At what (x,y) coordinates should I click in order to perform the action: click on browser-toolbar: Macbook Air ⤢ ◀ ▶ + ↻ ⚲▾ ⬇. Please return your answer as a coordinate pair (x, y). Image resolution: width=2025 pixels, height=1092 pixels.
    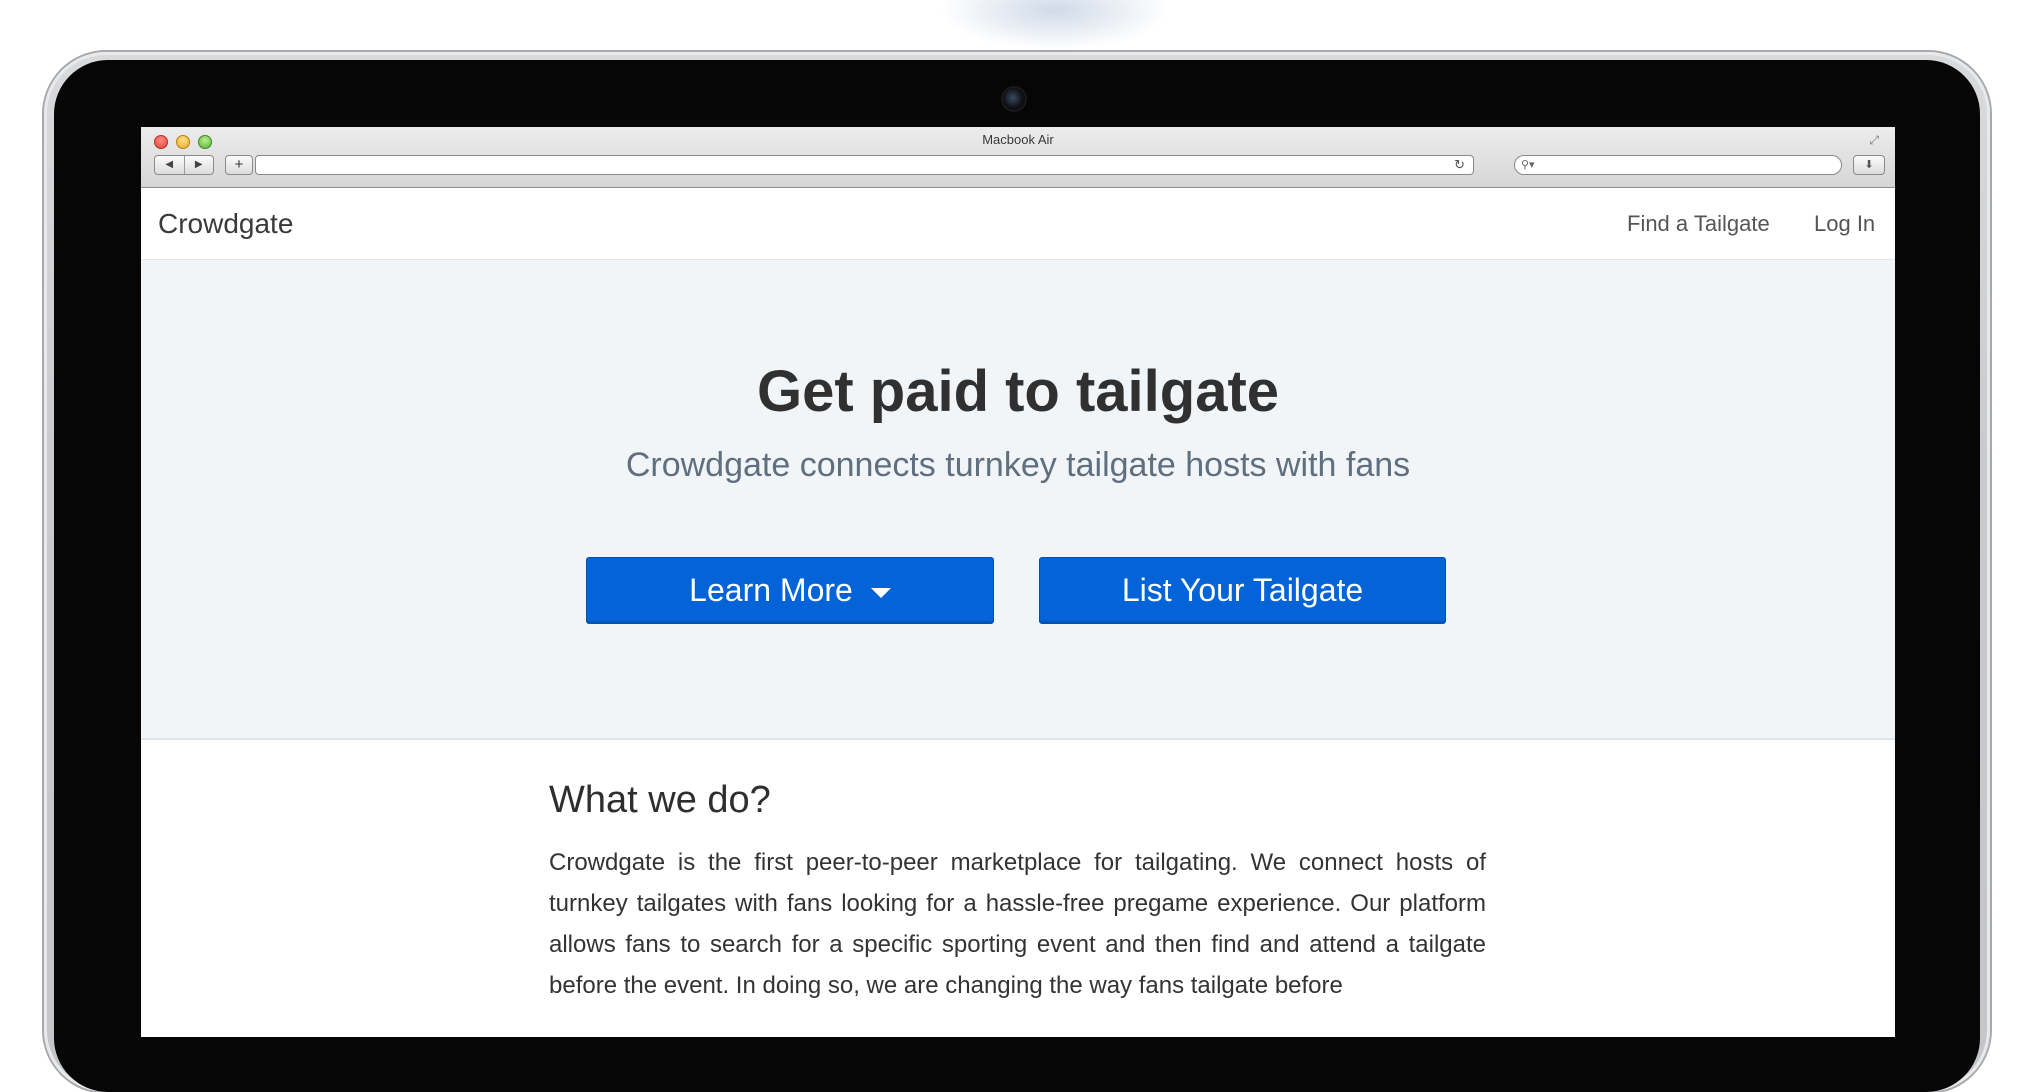
    Looking at the image, I should click on (1018, 157).